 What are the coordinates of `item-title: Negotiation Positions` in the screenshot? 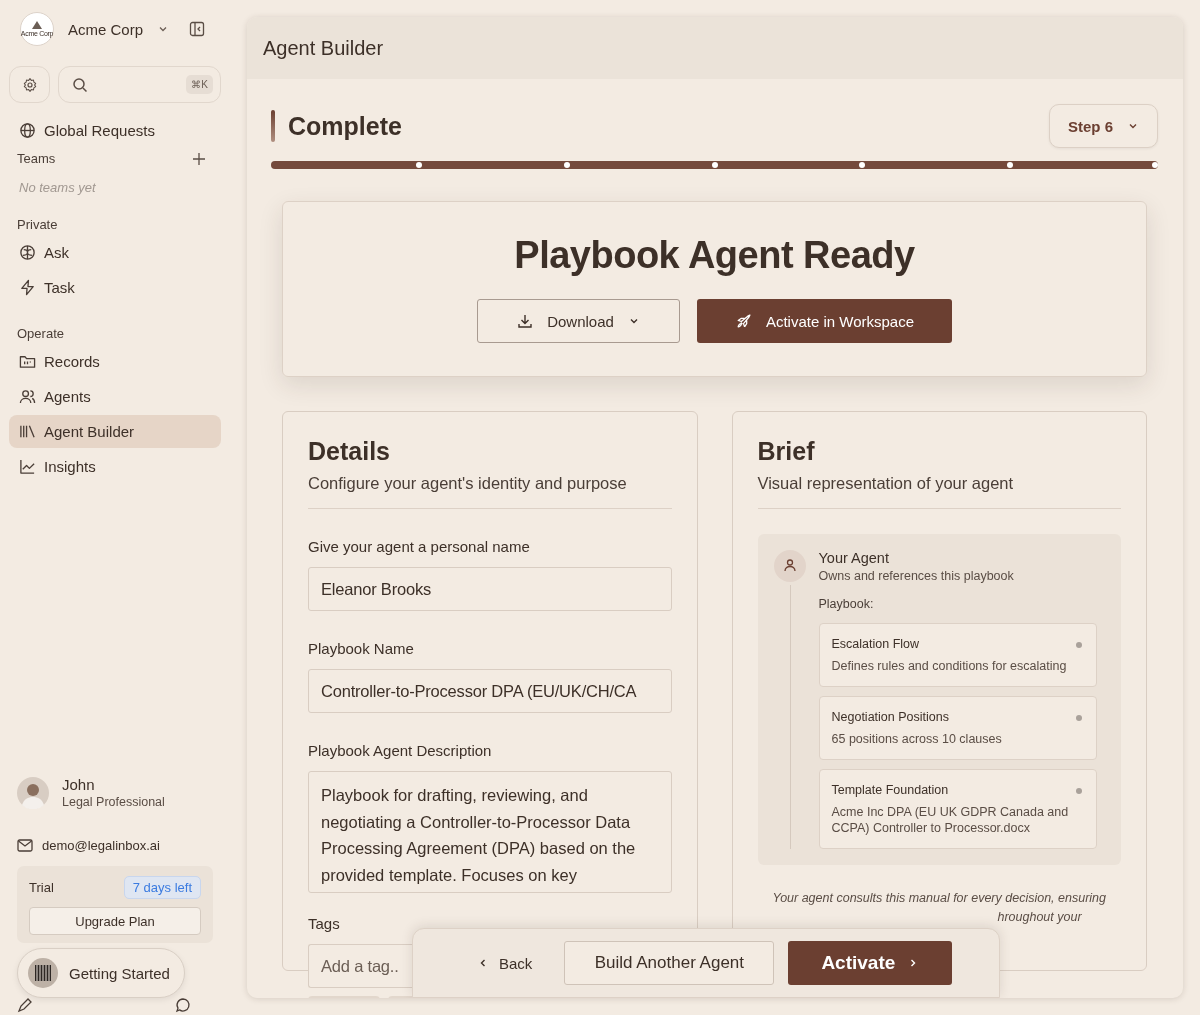 It's located at (890, 717).